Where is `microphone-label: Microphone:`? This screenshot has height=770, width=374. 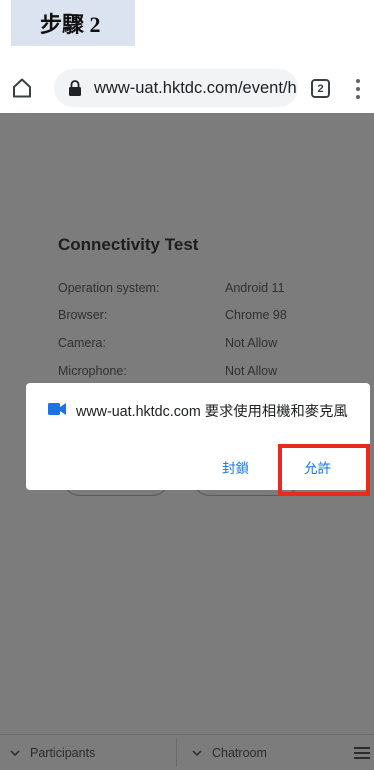
microphone-label: Microphone: is located at coordinates (92, 371).